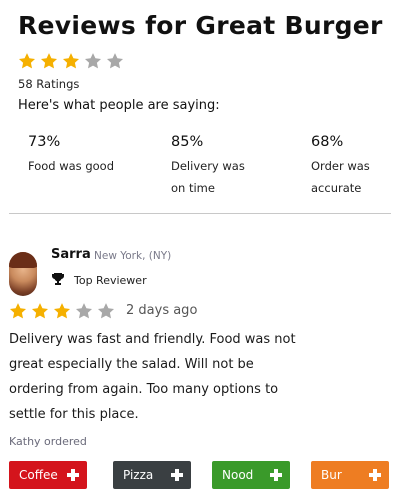 This screenshot has height=503, width=404. I want to click on stat-label: Order was accurate, so click(340, 177).